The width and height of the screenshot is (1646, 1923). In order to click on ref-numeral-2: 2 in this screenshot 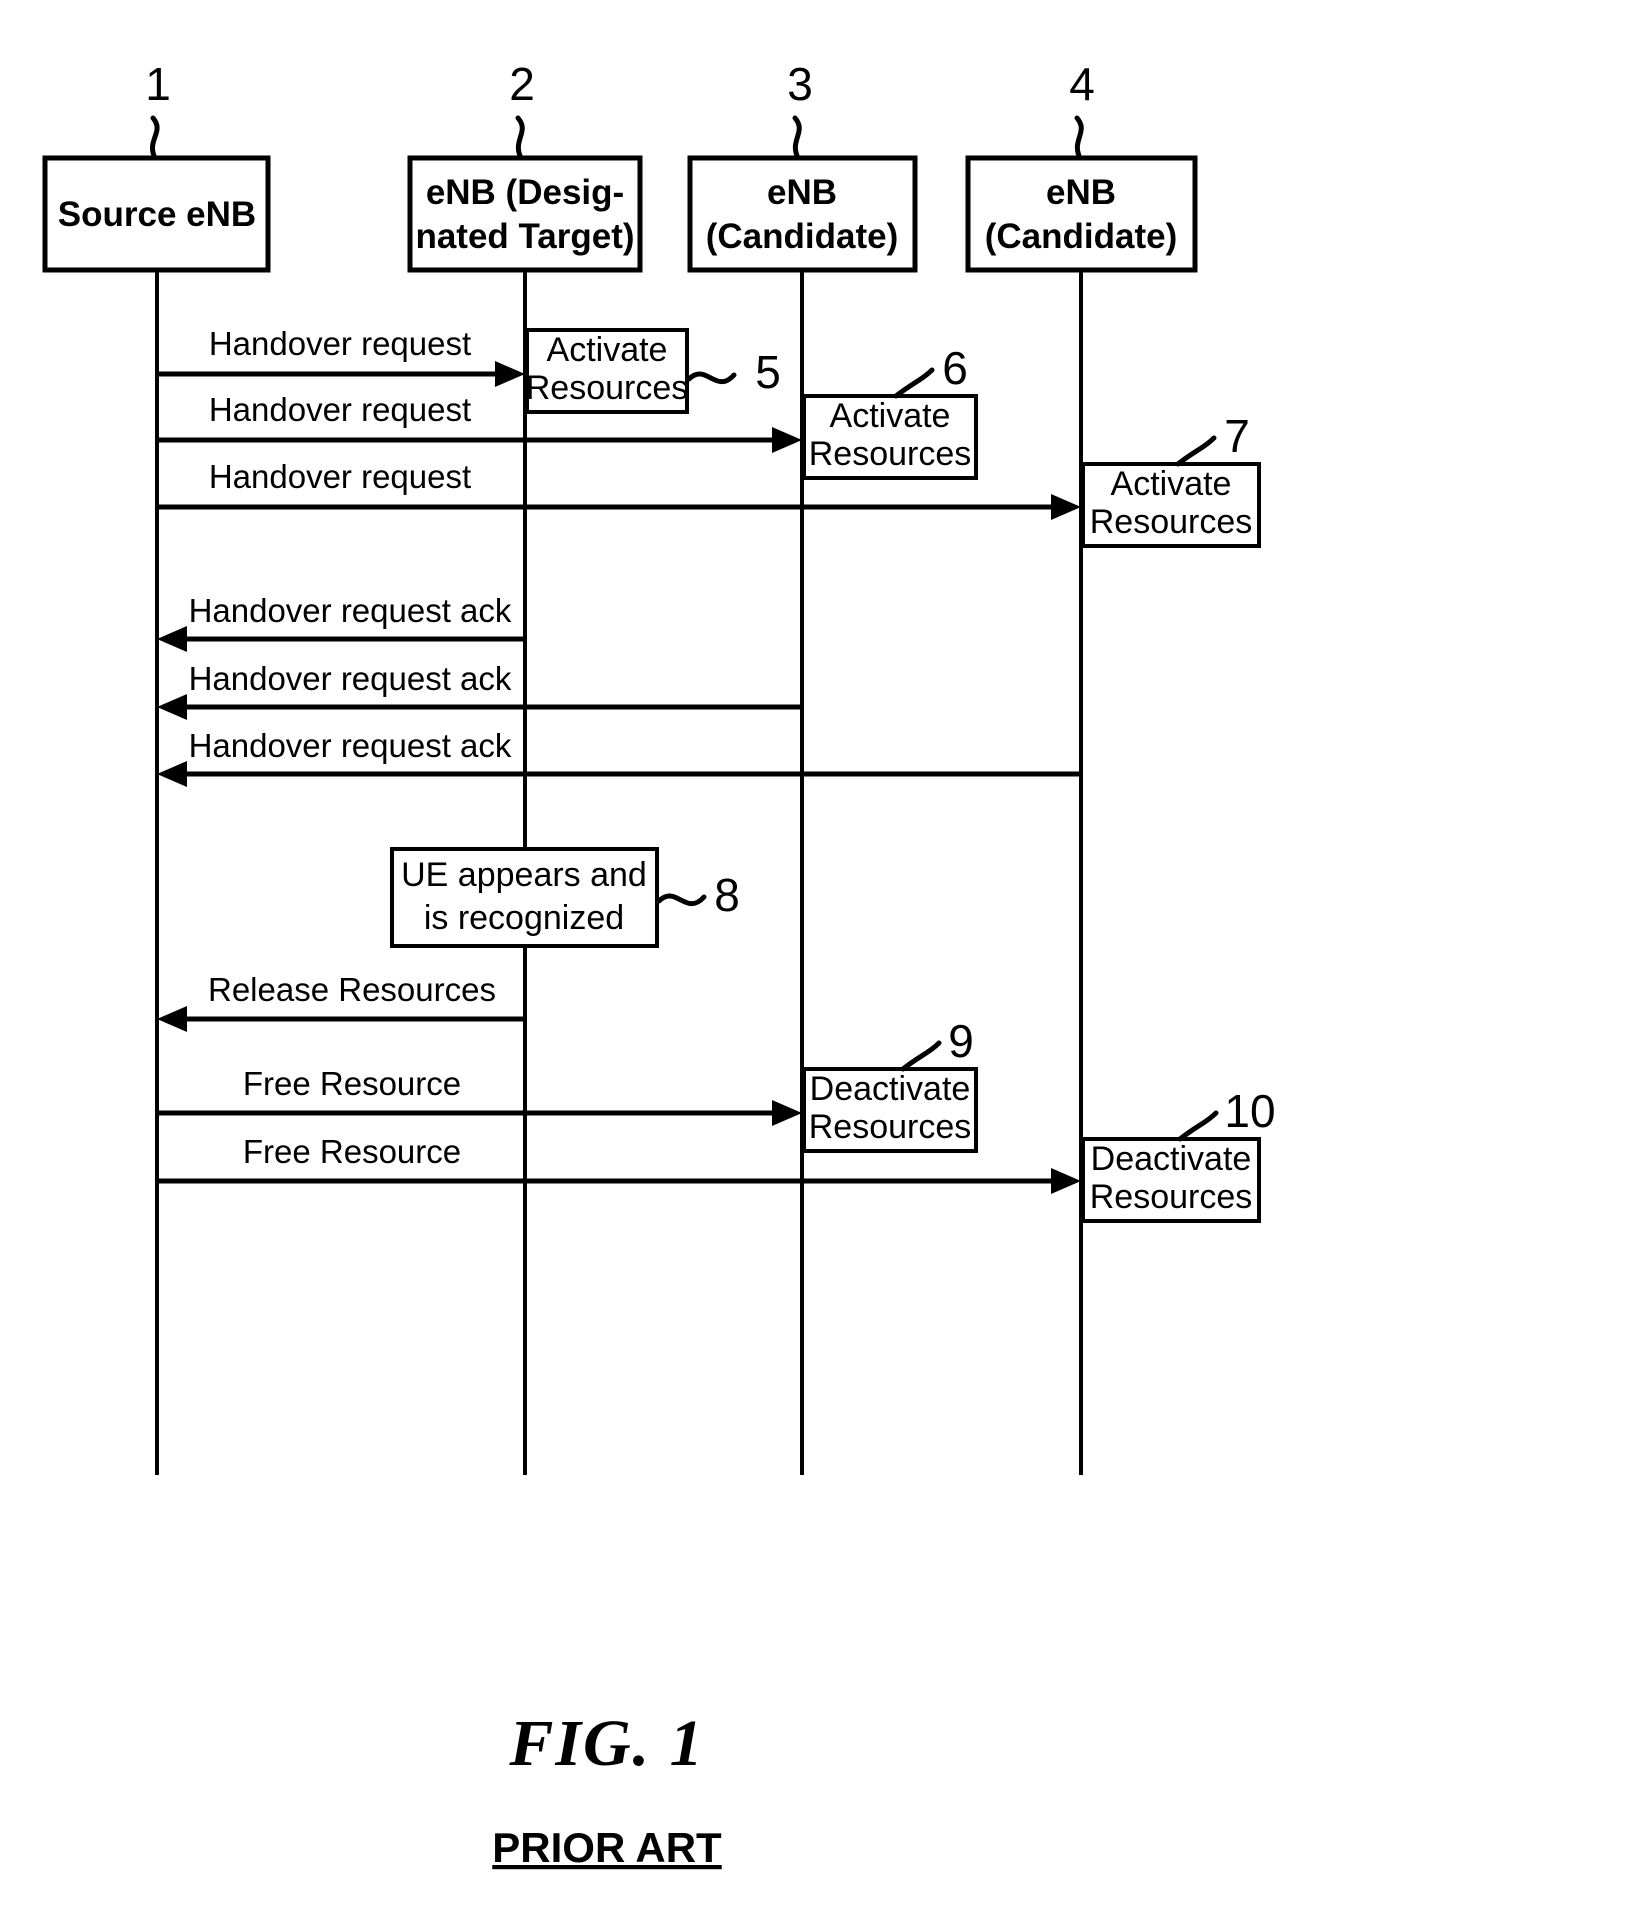, I will do `click(522, 84)`.